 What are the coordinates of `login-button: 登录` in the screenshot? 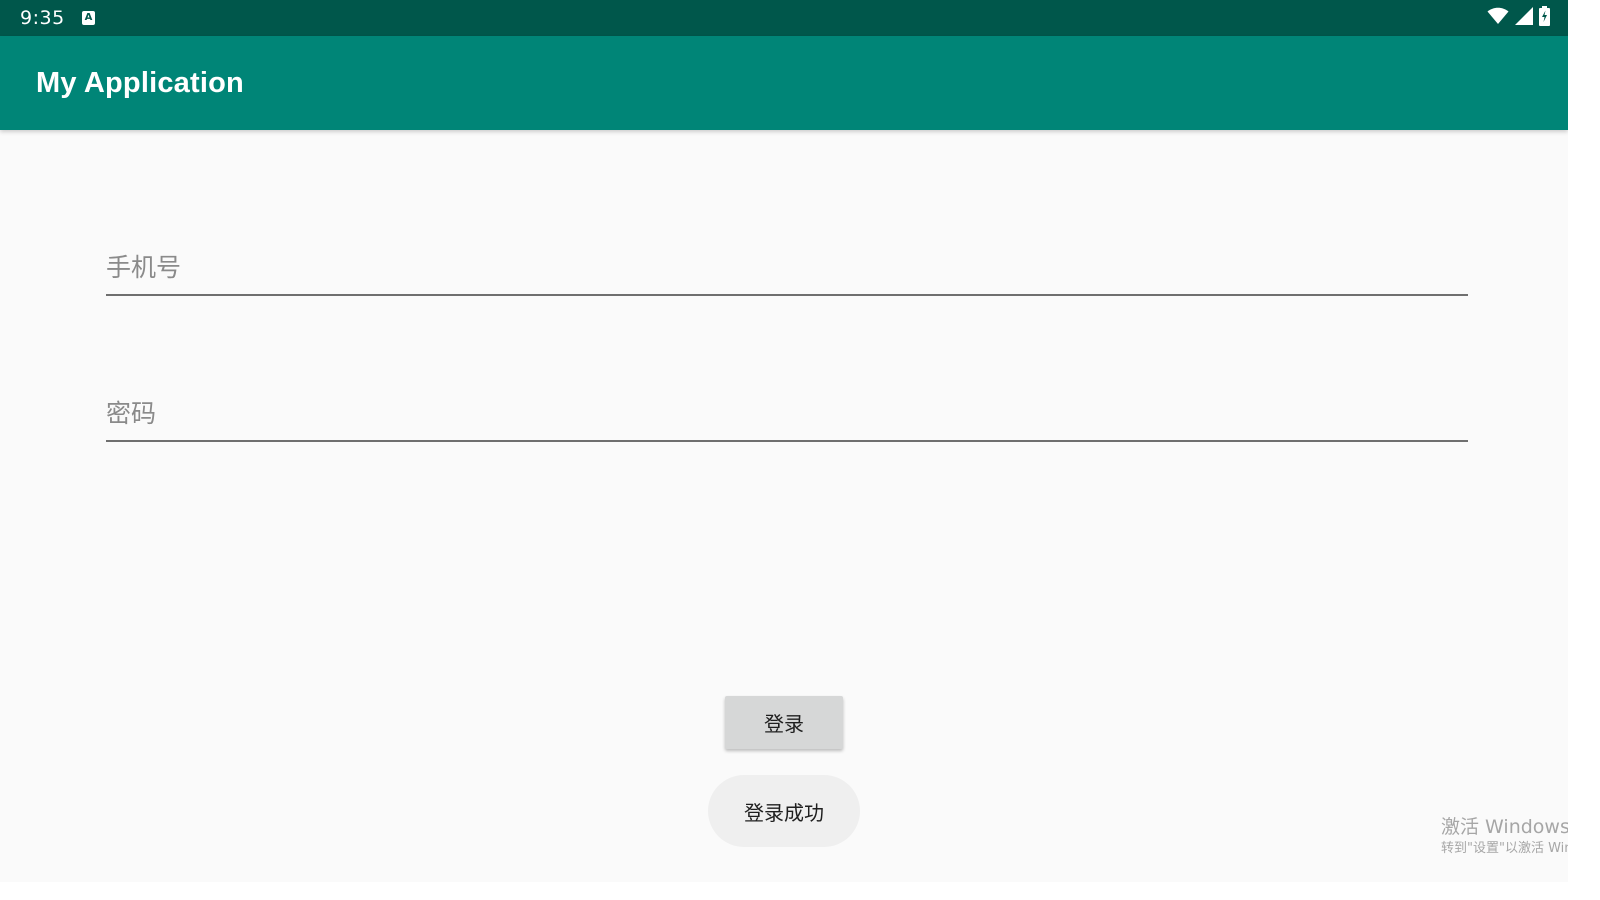 It's located at (784, 722).